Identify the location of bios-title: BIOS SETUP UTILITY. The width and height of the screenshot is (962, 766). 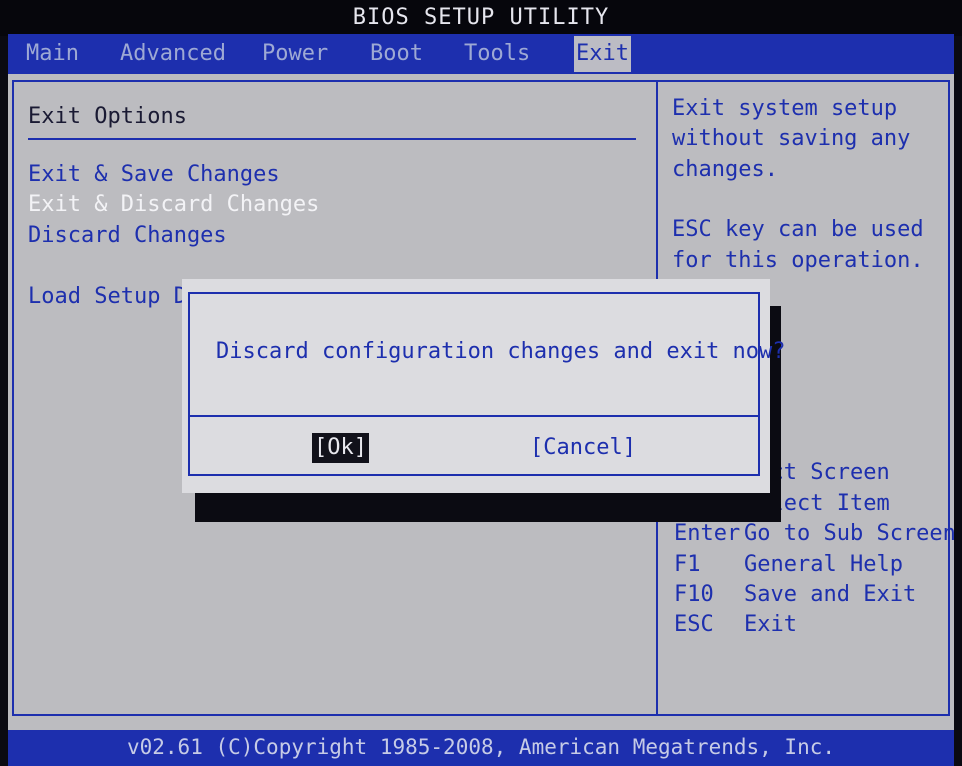
(481, 18).